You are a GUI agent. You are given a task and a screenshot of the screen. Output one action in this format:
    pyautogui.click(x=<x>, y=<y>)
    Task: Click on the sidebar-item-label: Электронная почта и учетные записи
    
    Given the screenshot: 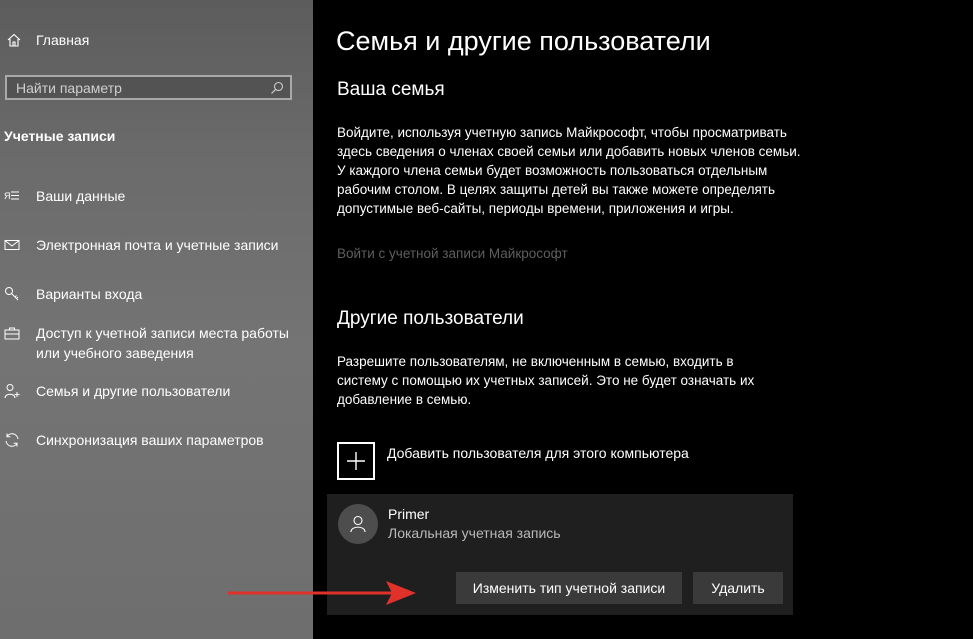 What is the action you would take?
    pyautogui.click(x=157, y=245)
    